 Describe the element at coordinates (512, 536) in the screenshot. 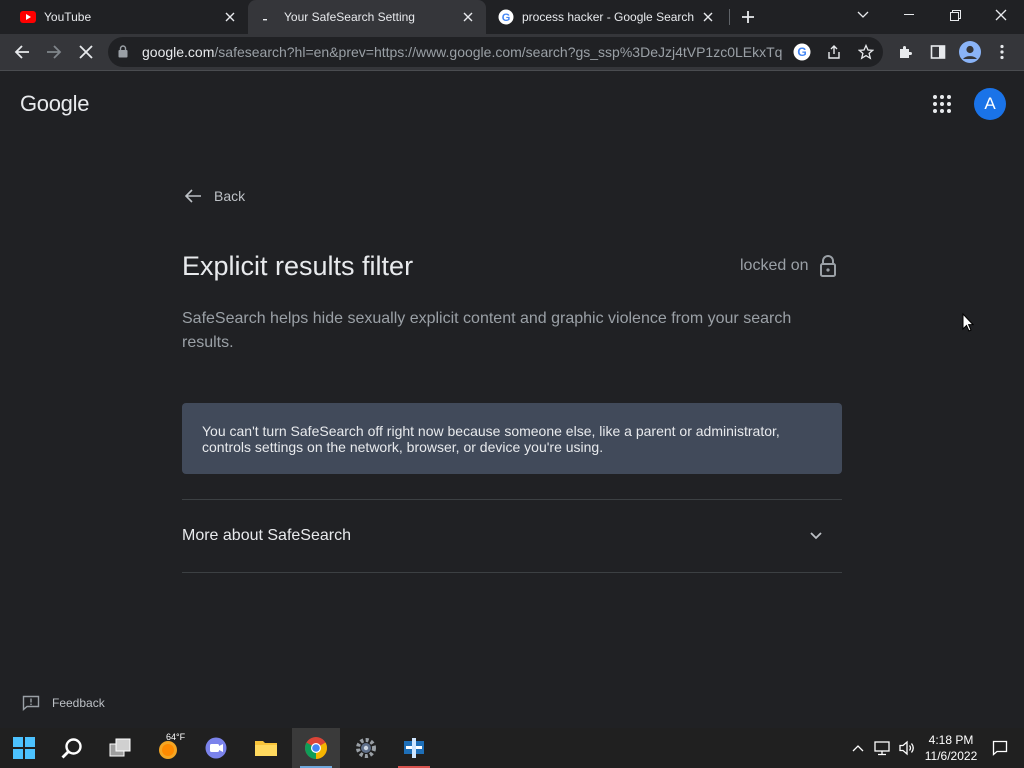

I see `more-about-safesearch-expander: More about SafeSearch` at that location.